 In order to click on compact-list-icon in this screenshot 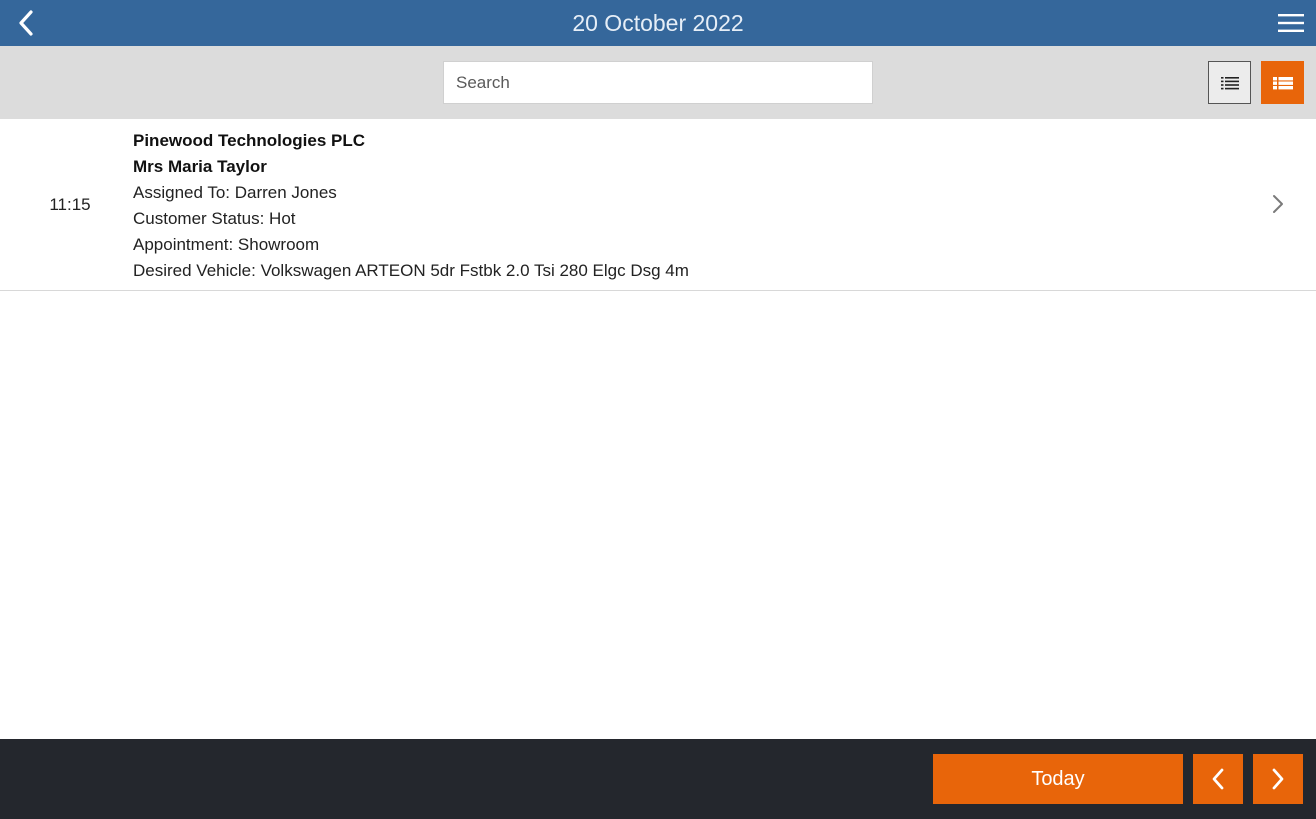, I will do `click(1229, 82)`.